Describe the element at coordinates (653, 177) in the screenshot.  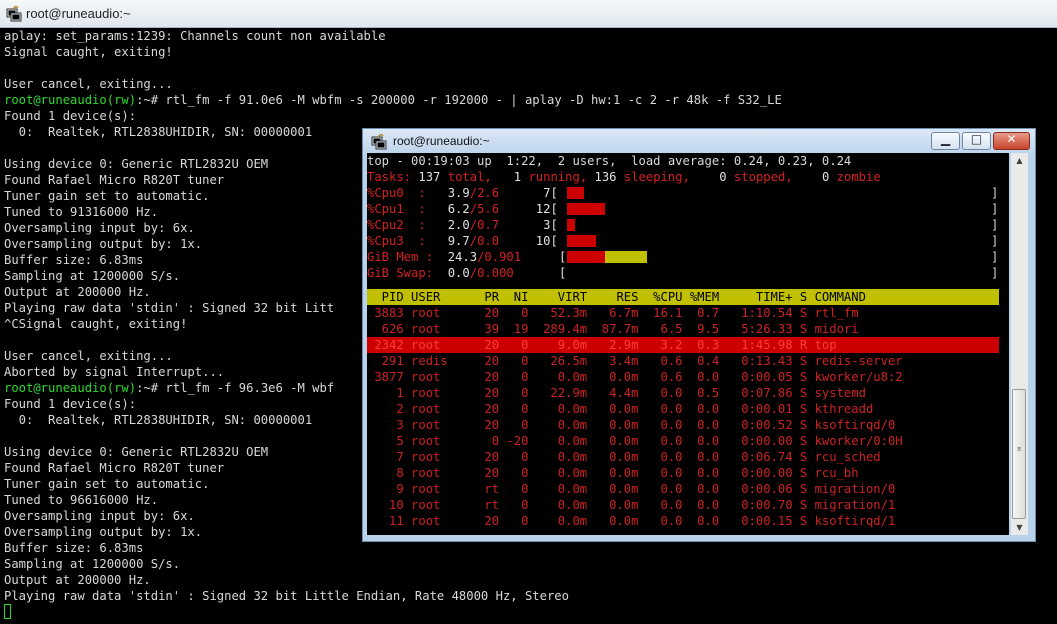
I see `tasks-sleeping-label: sleeping,` at that location.